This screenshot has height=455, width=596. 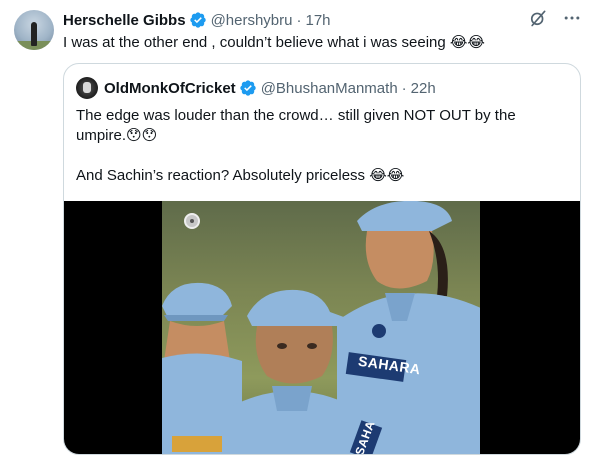 I want to click on tweet-actions-top, so click(x=555, y=18).